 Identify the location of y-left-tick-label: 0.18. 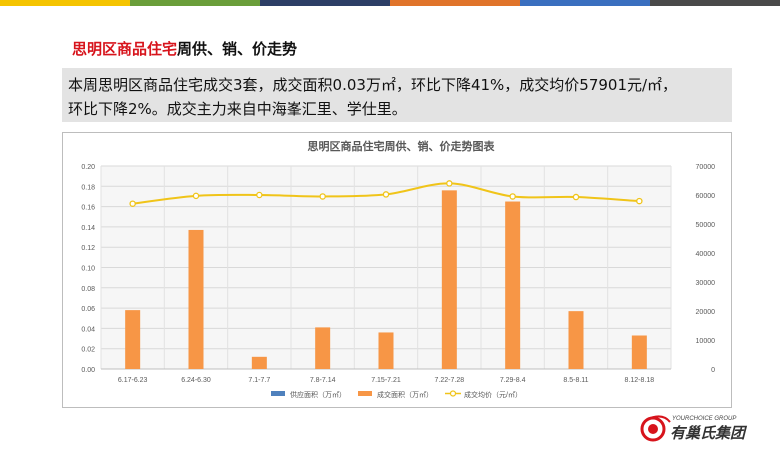
(88, 187).